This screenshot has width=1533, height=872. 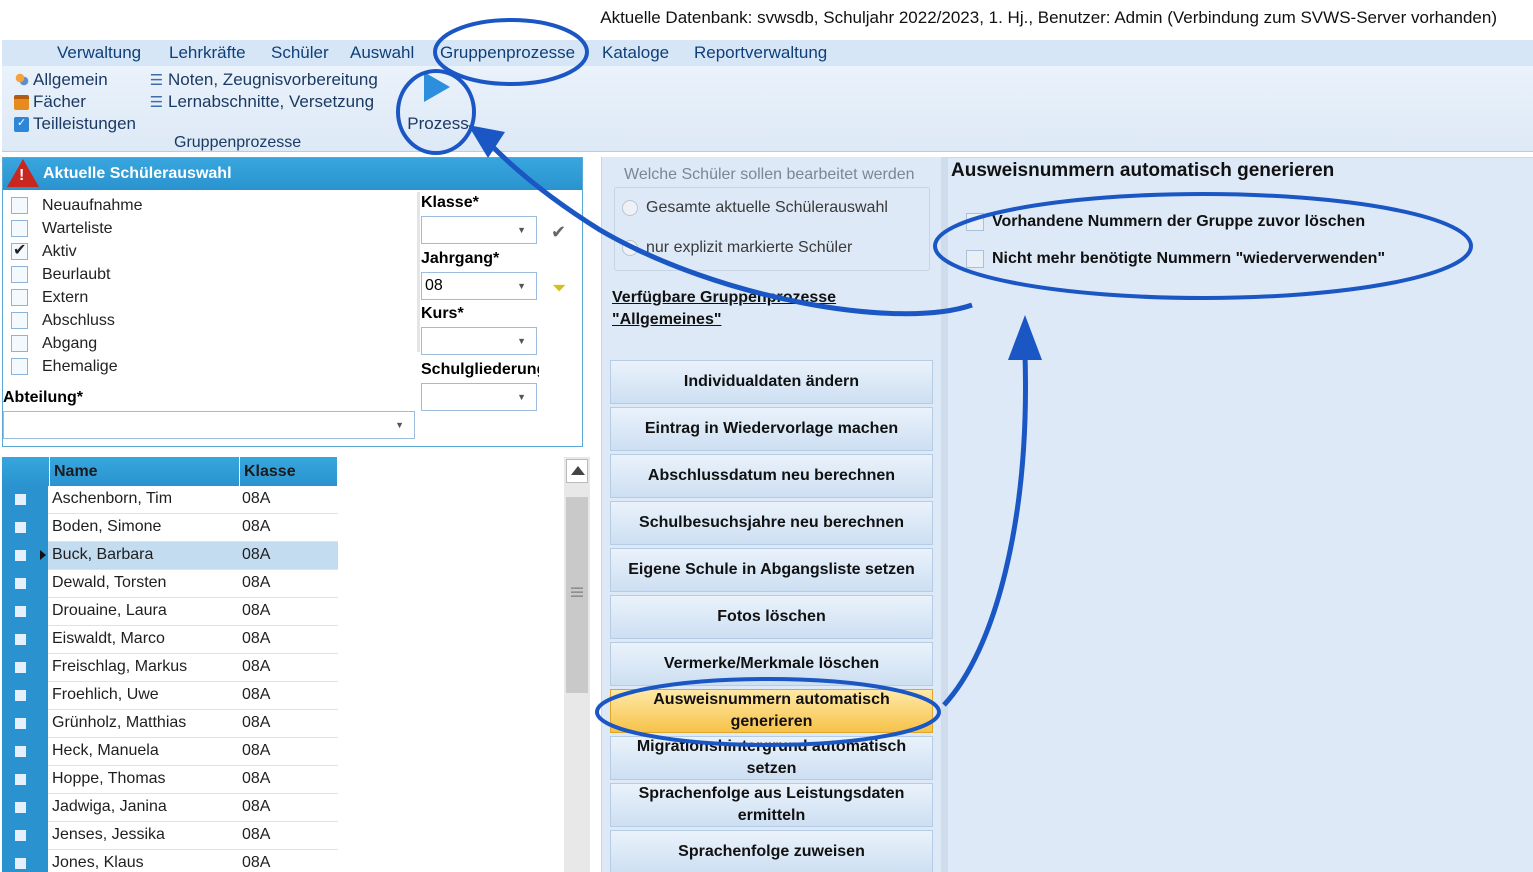 What do you see at coordinates (724, 309) in the screenshot?
I see `available-processes-link: Verfügbare Gruppenprozesse "Allgemeines"` at bounding box center [724, 309].